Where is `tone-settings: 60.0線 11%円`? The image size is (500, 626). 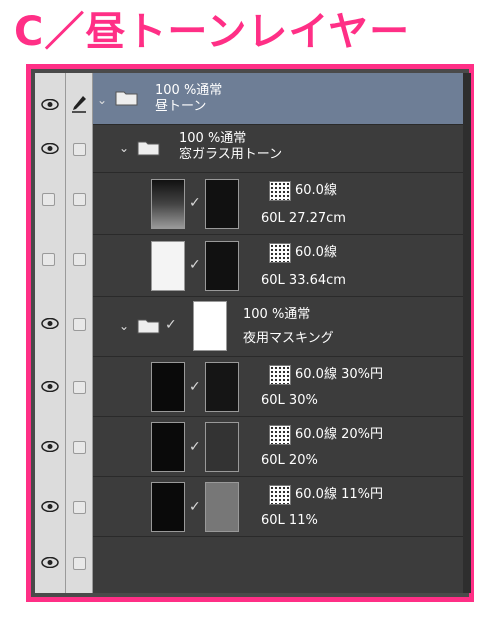 tone-settings: 60.0線 11%円 is located at coordinates (339, 494).